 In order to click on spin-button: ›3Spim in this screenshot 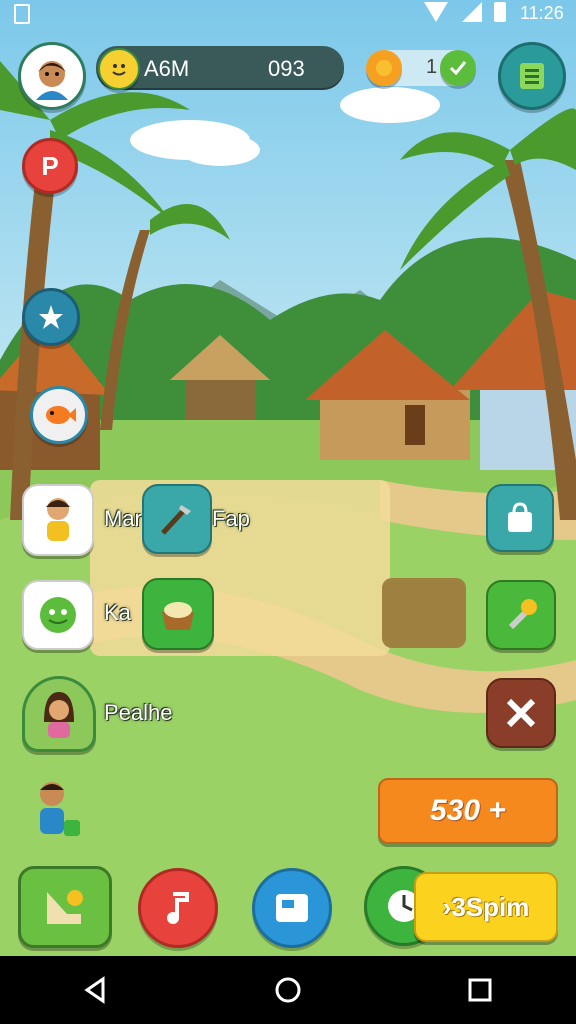, I will do `click(486, 907)`.